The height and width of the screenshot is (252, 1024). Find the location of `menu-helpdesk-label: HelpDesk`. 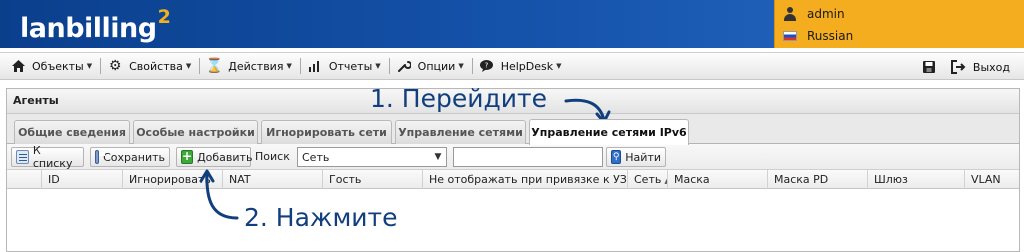

menu-helpdesk-label: HelpDesk is located at coordinates (527, 66).